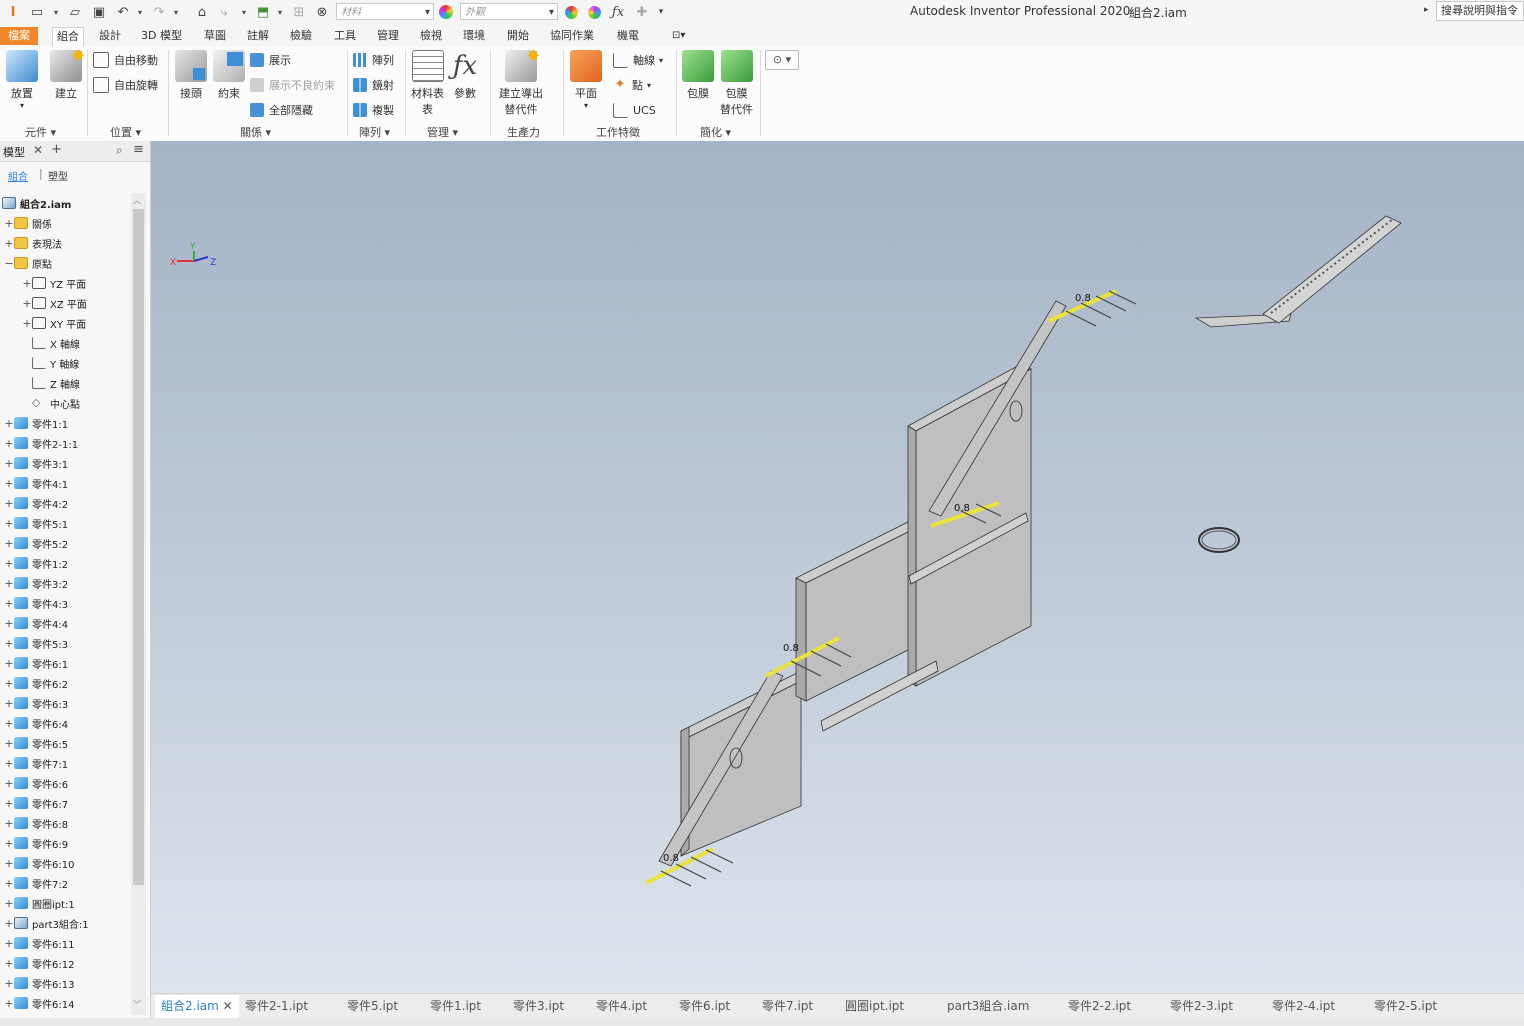 Image resolution: width=1524 pixels, height=1026 pixels. I want to click on tree-item: + 零件3:2, so click(36, 583).